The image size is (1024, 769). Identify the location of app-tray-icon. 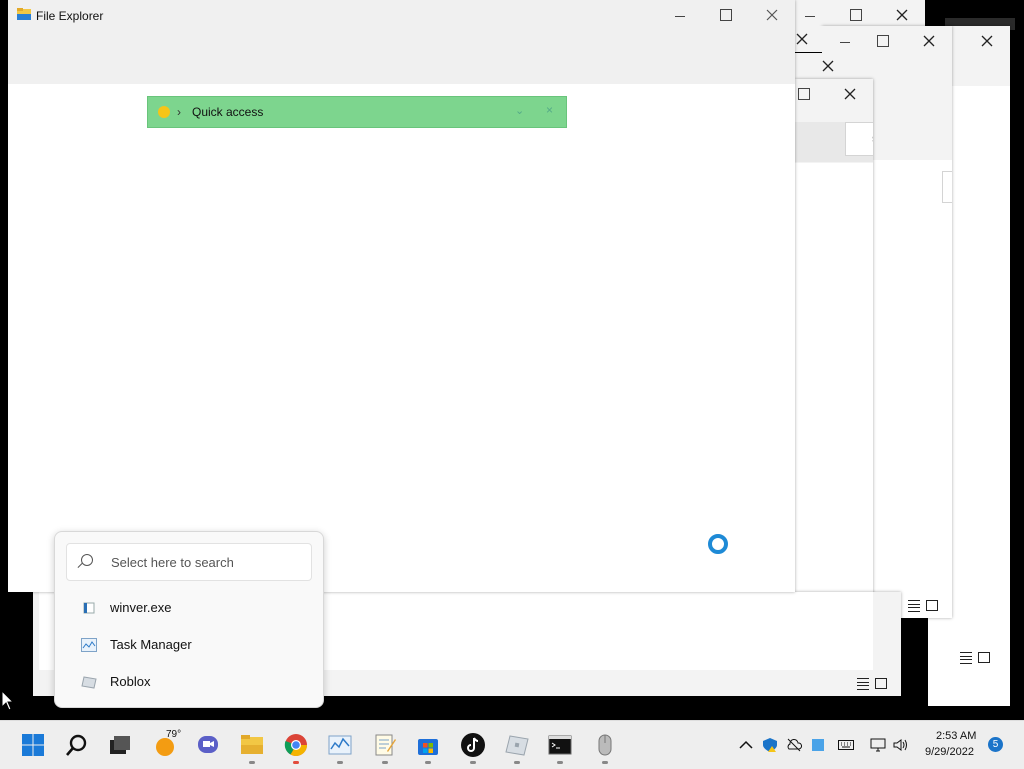
(818, 745).